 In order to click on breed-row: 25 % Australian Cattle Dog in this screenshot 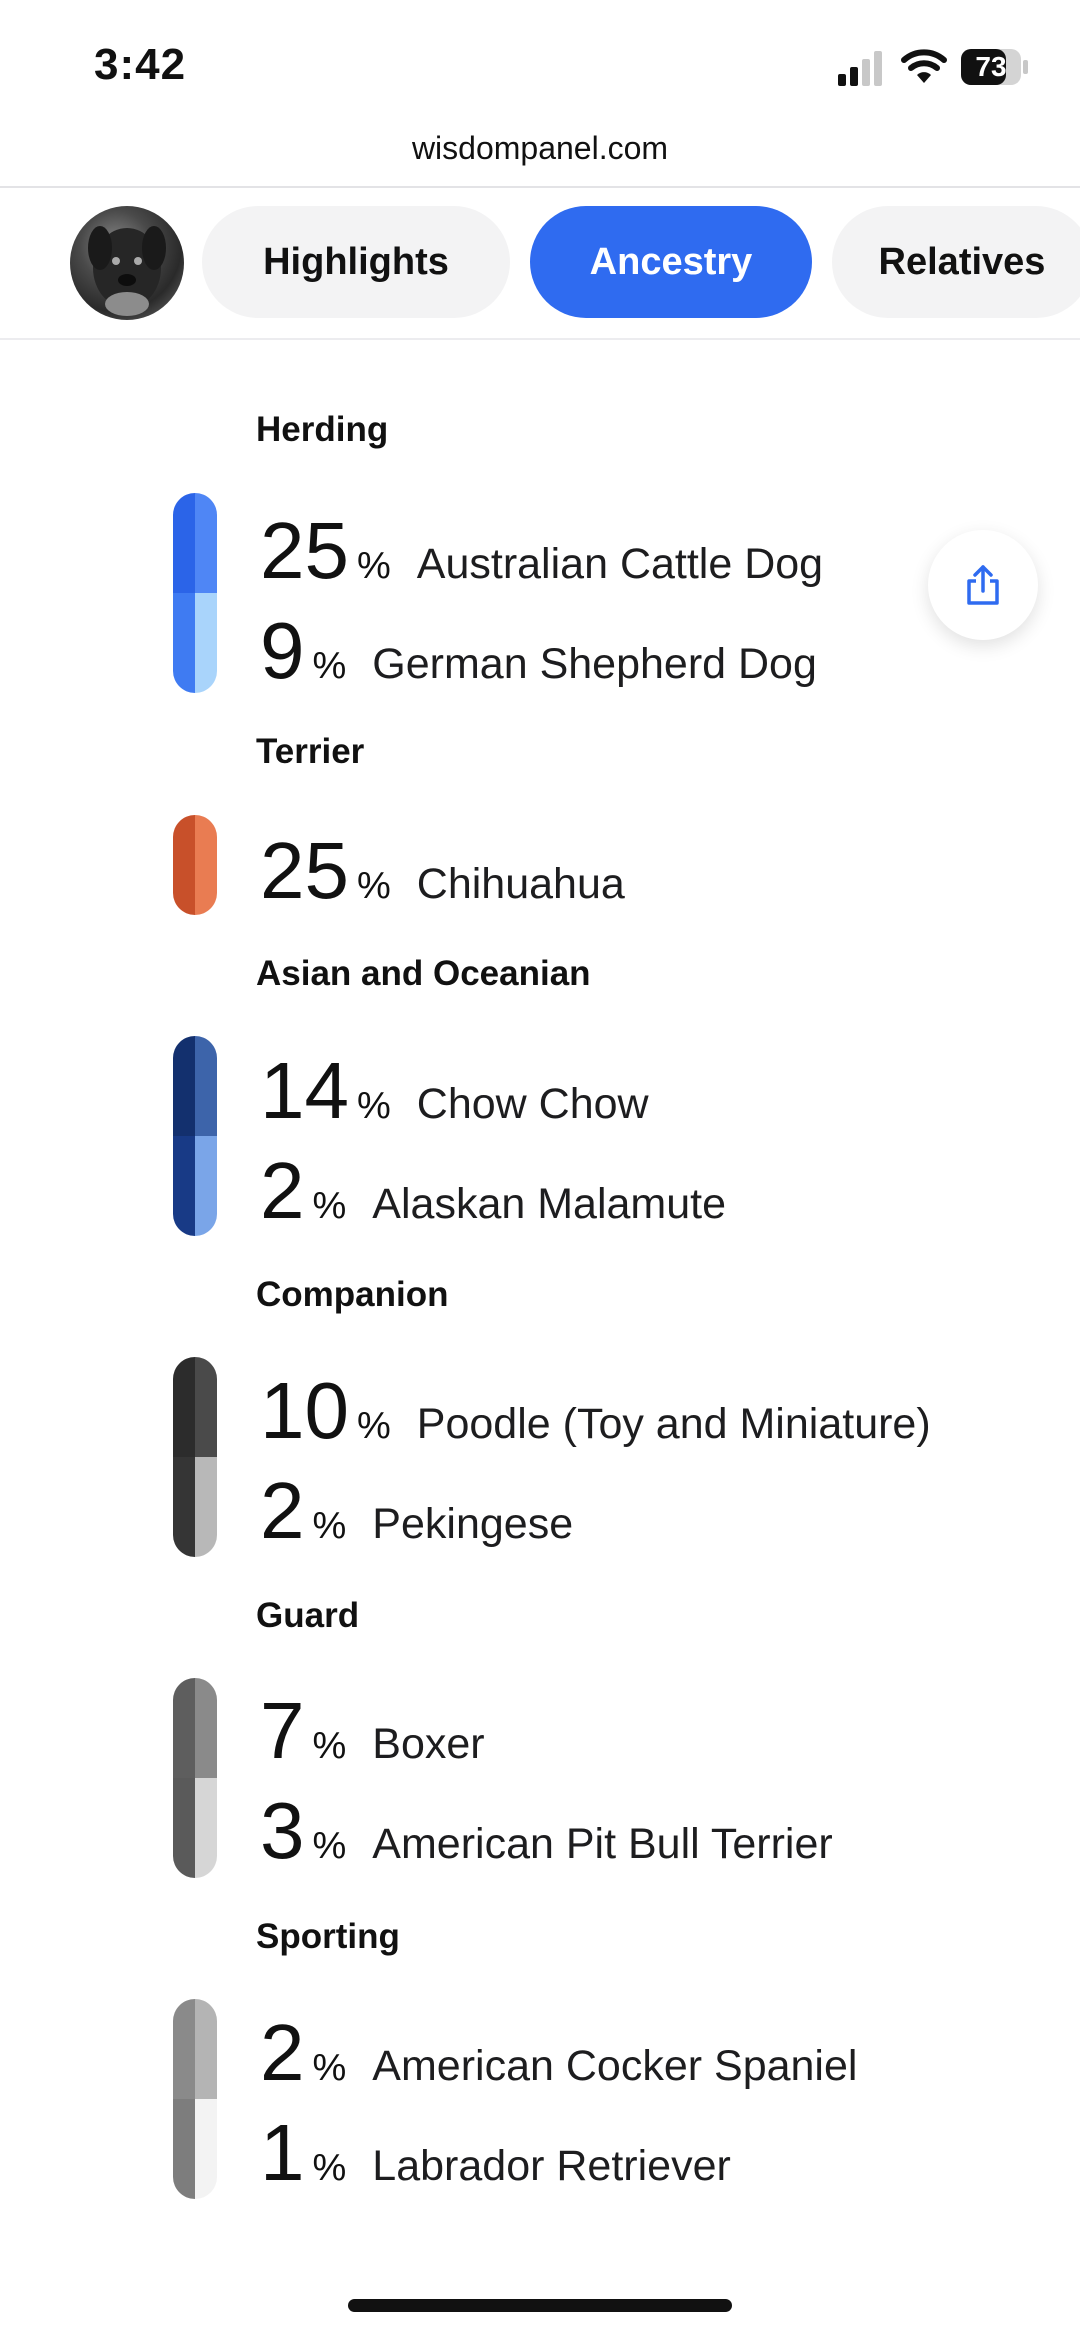, I will do `click(541, 551)`.